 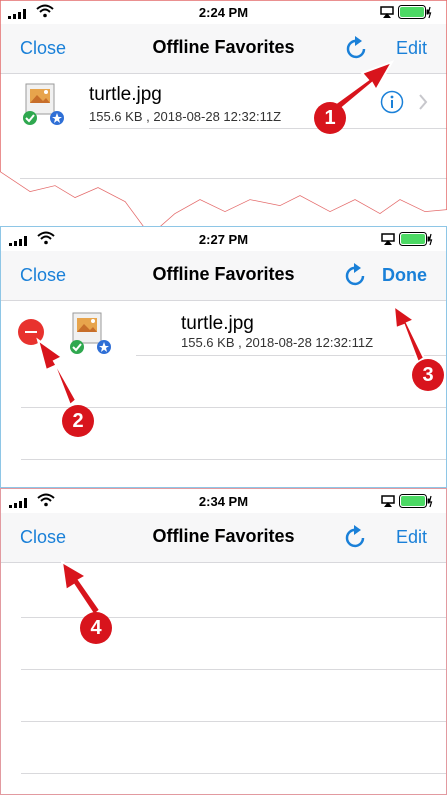 What do you see at coordinates (217, 323) in the screenshot?
I see `file-name: turtle.jpg` at bounding box center [217, 323].